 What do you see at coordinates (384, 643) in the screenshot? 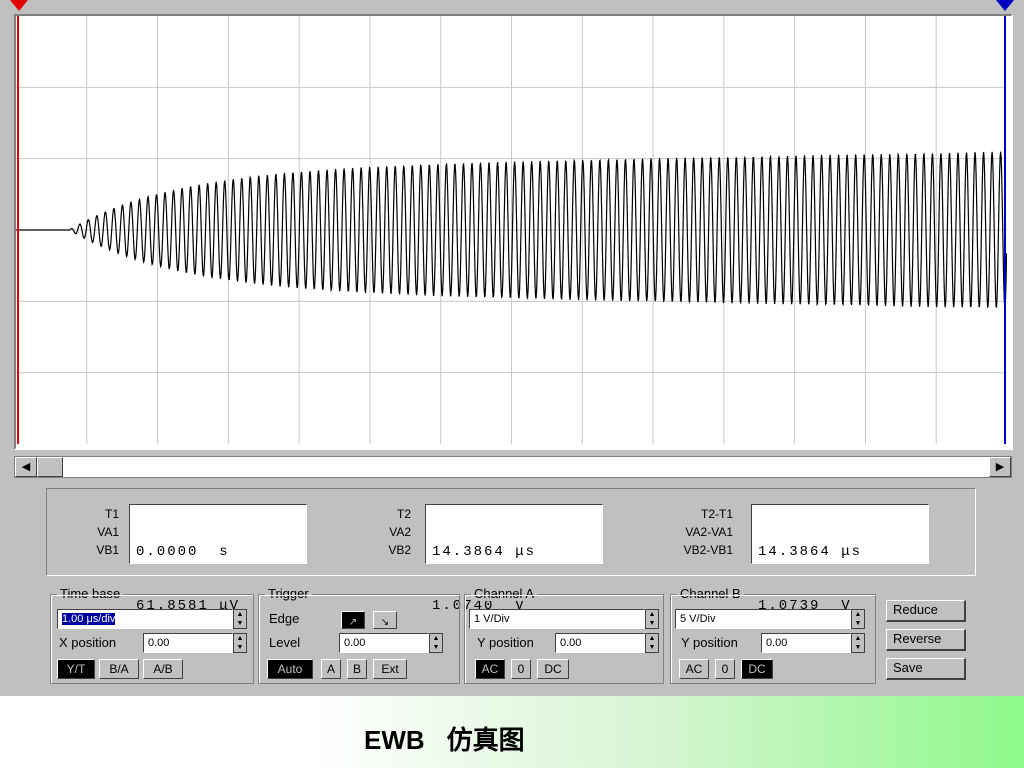
I see `level-input: 0.00` at bounding box center [384, 643].